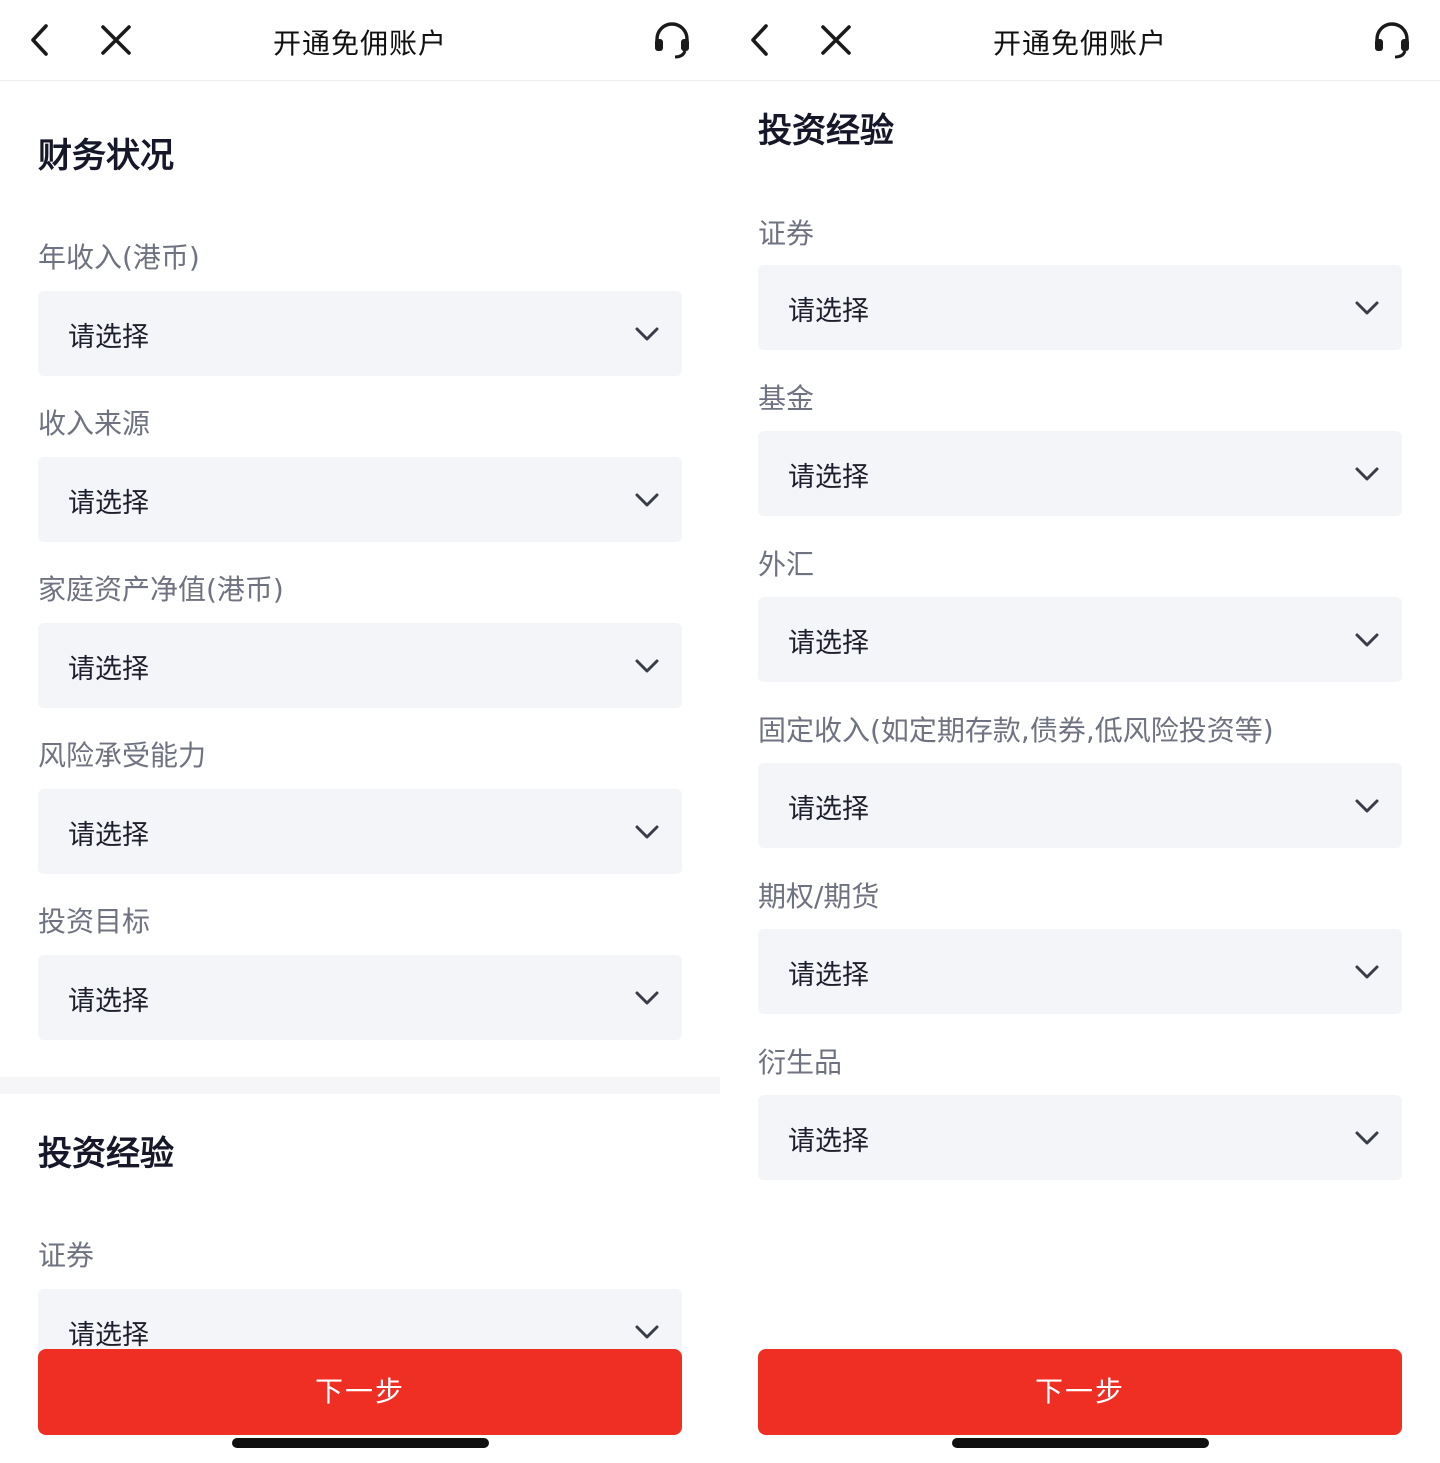  What do you see at coordinates (94, 423) in the screenshot?
I see `field-label-income-source: 收入来源` at bounding box center [94, 423].